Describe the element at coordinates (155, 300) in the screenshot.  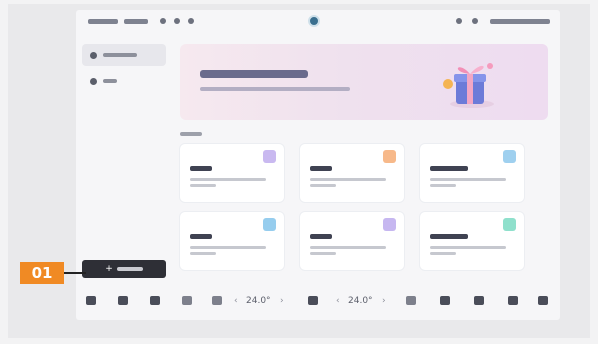
I see `media-icon` at that location.